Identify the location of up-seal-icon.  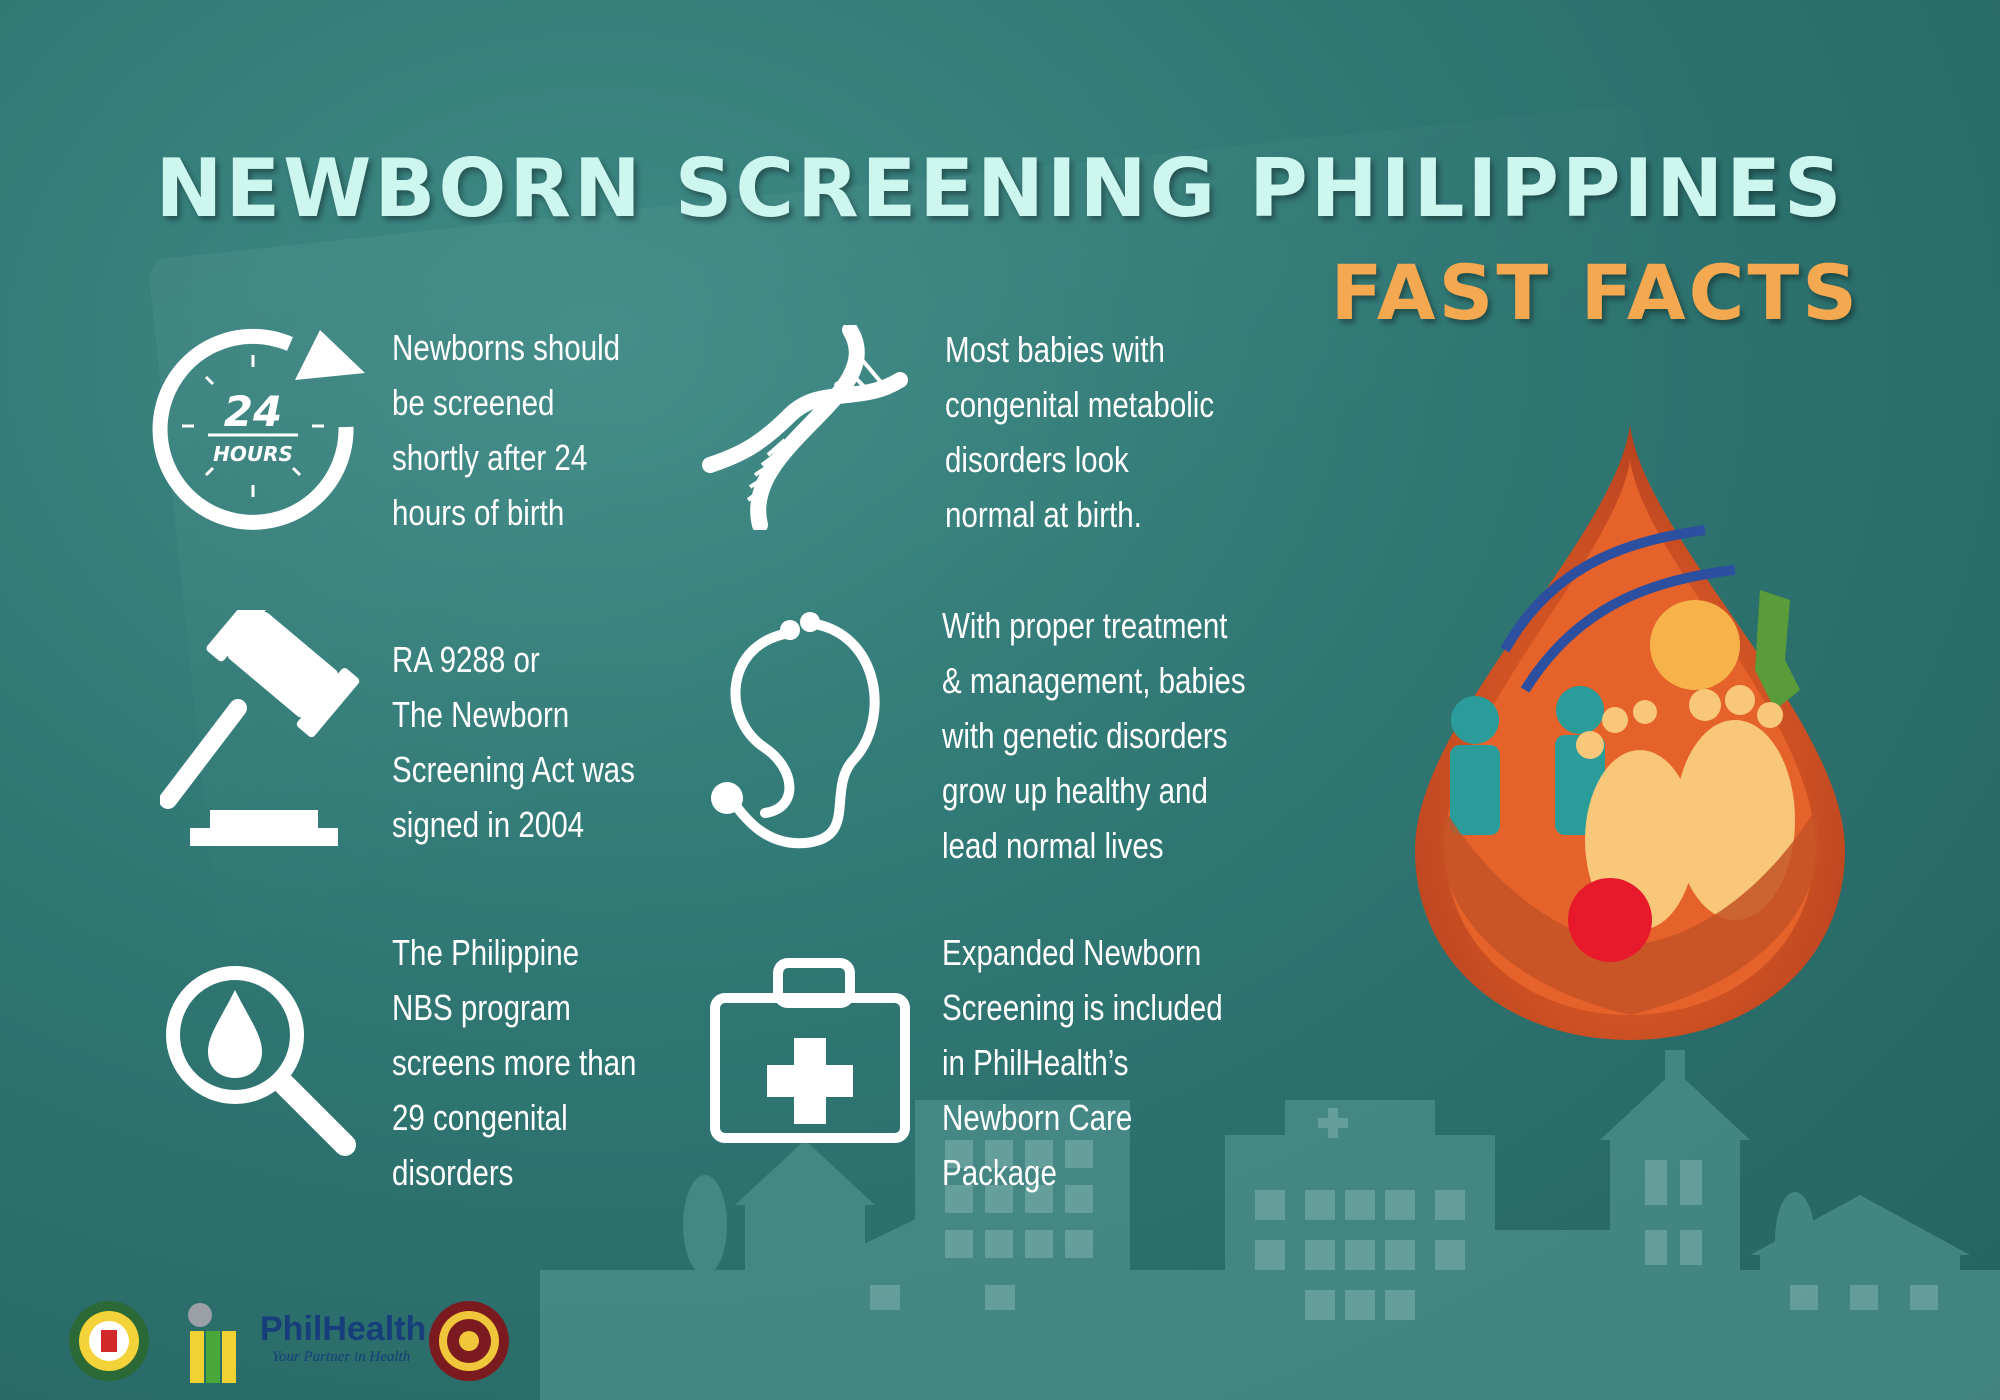
(469, 1341).